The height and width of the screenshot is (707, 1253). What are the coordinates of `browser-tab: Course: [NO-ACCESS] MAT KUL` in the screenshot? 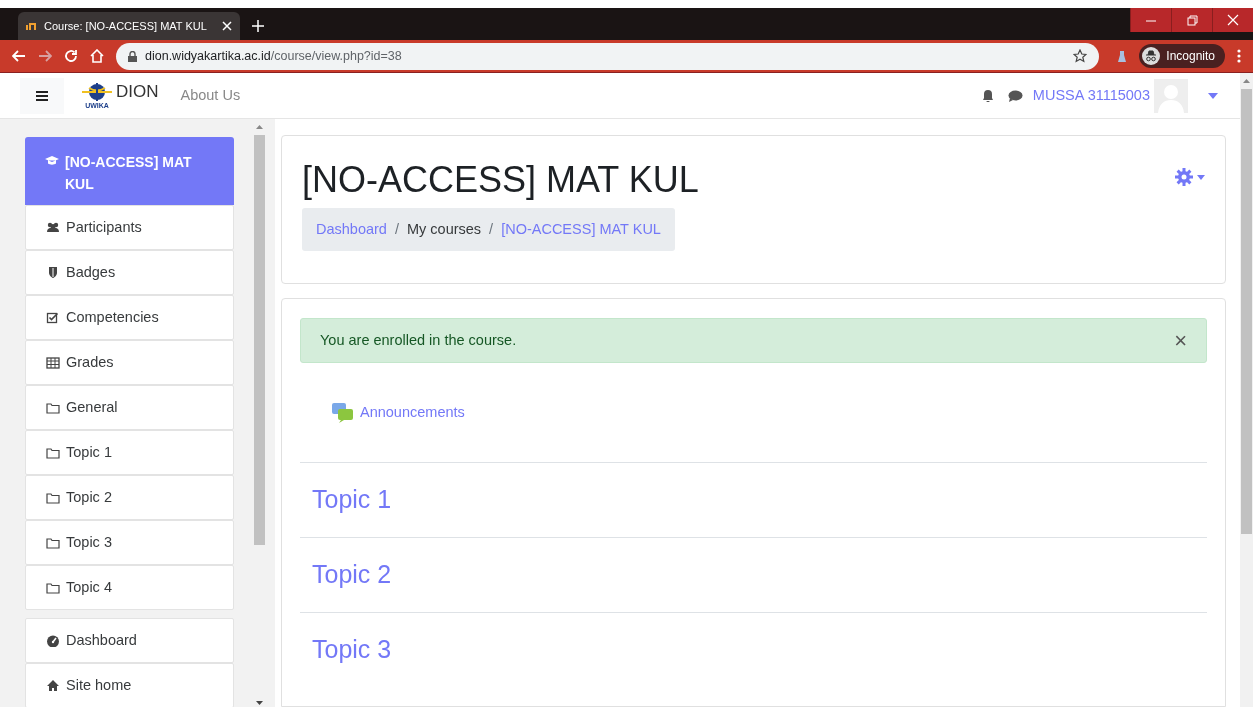 It's located at (129, 26).